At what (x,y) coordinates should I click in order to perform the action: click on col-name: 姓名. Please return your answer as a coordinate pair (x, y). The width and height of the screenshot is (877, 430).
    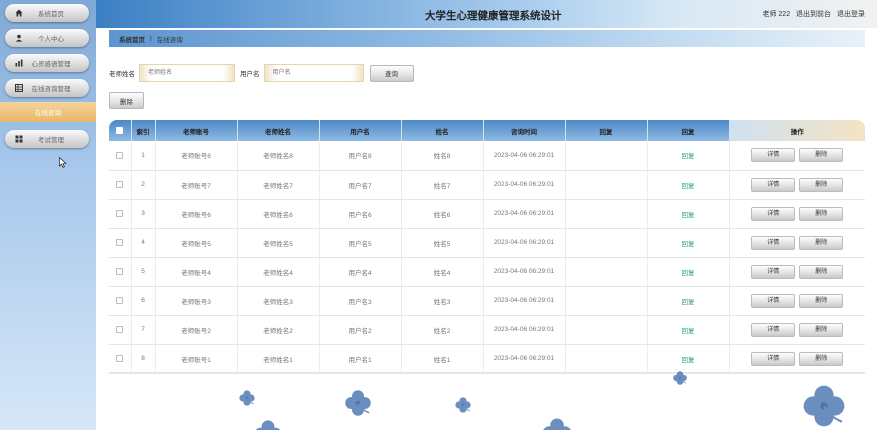
    Looking at the image, I should click on (442, 130).